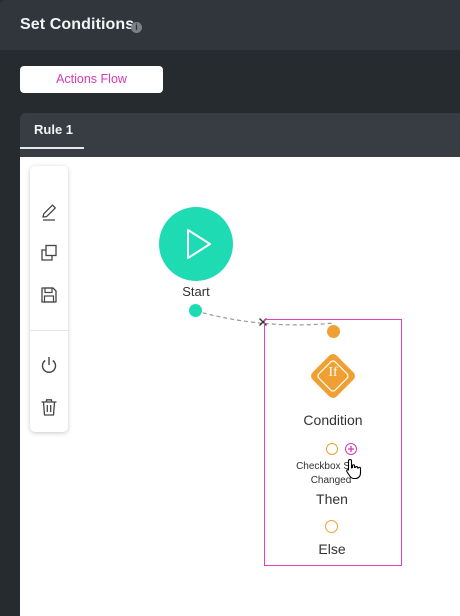  What do you see at coordinates (196, 291) in the screenshot?
I see `start-label: Start` at bounding box center [196, 291].